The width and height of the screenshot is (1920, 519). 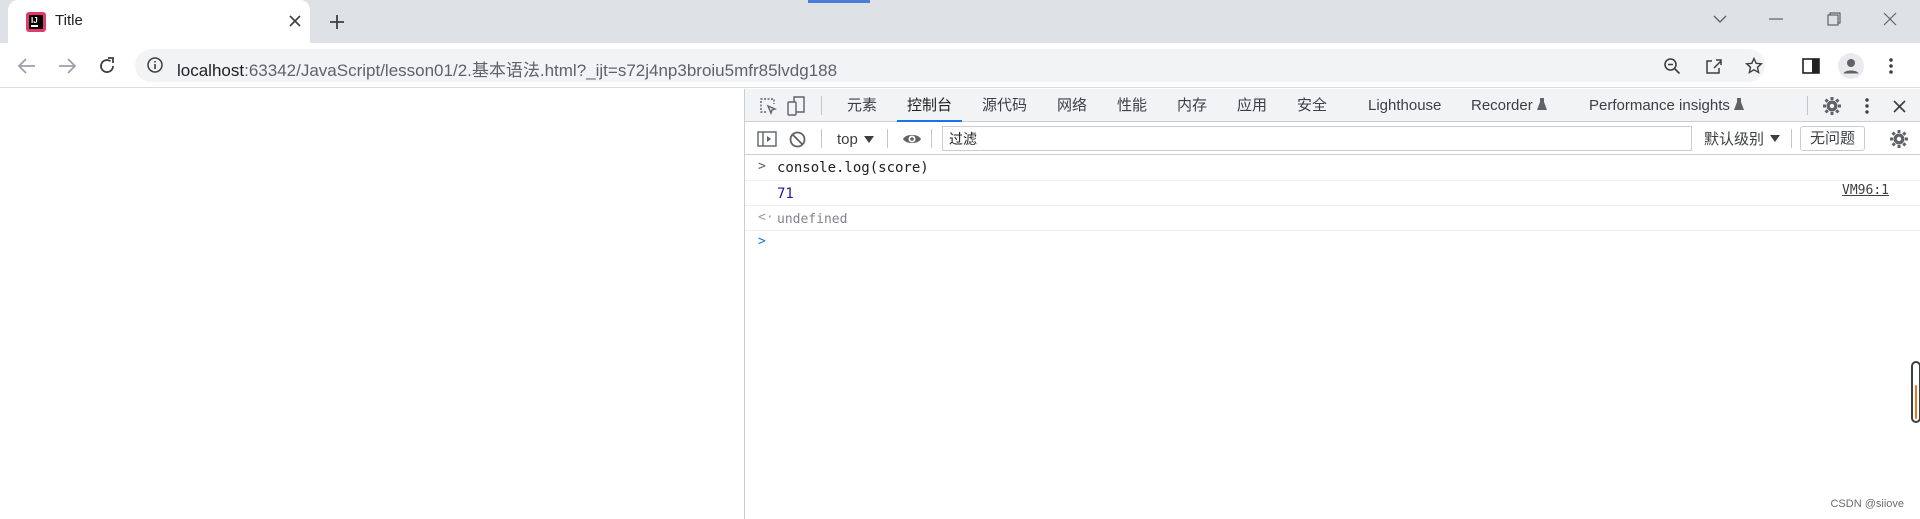 I want to click on side-panel-icon, so click(x=1811, y=66).